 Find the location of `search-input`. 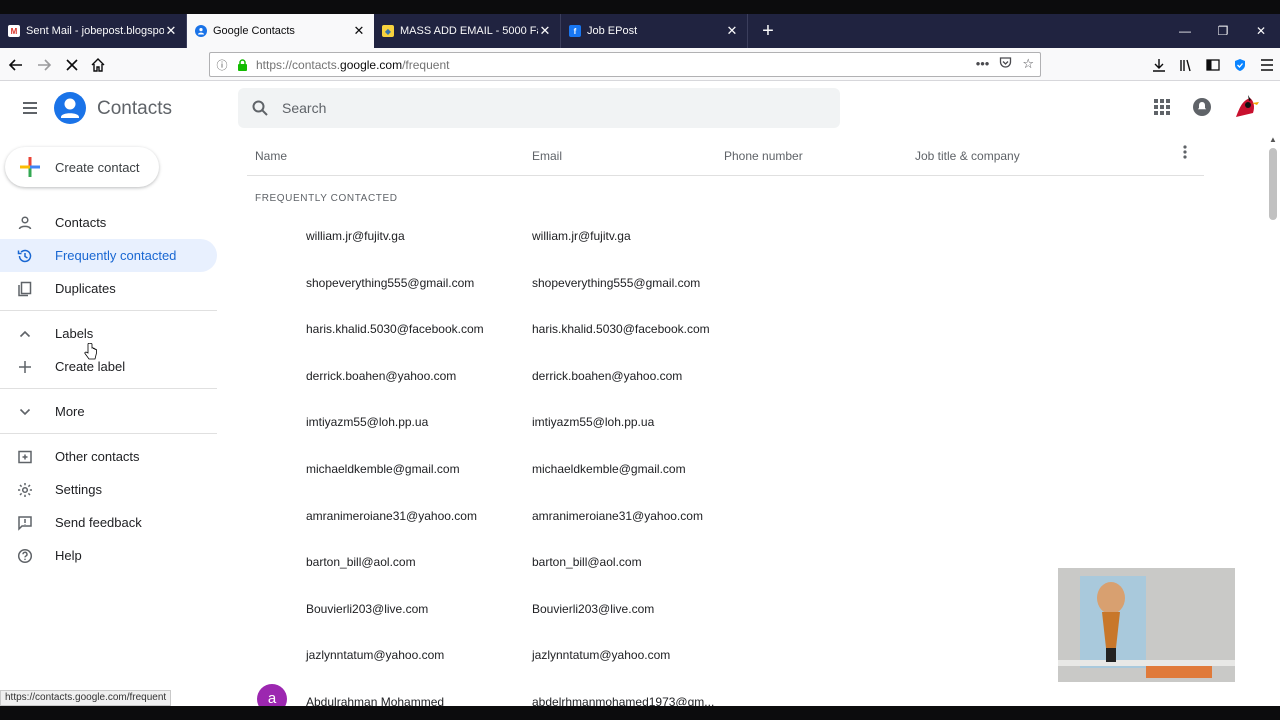

search-input is located at coordinates (532, 108).